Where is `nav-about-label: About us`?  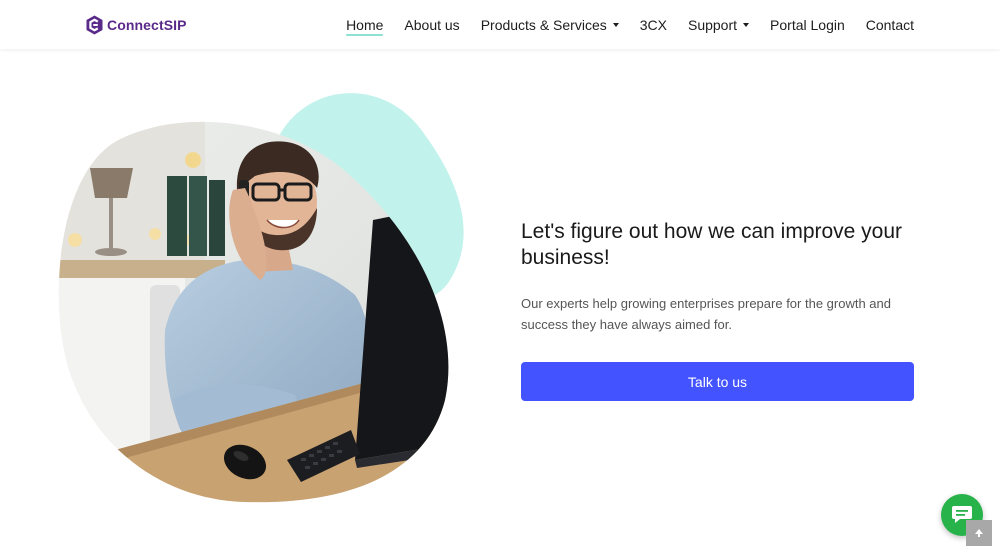
nav-about-label: About us is located at coordinates (432, 24).